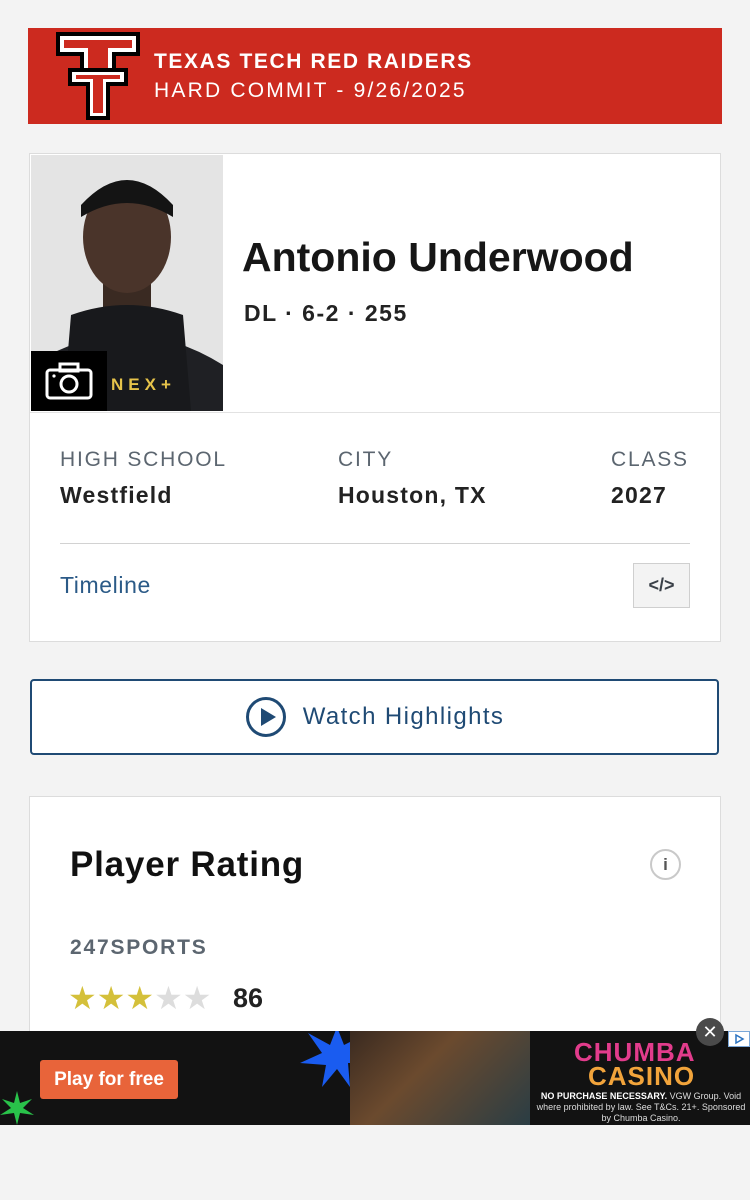 The width and height of the screenshot is (750, 1200). Describe the element at coordinates (248, 998) in the screenshot. I see `rating-value: 86` at that location.